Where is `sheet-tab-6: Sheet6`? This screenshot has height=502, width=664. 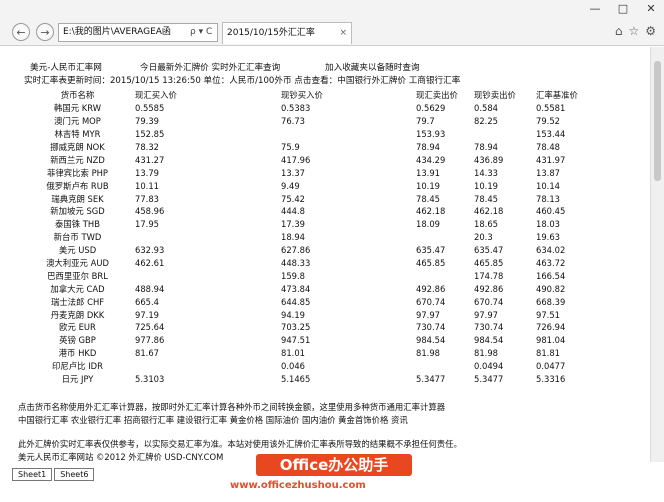
sheet-tab-6: Sheet6 is located at coordinates (74, 474).